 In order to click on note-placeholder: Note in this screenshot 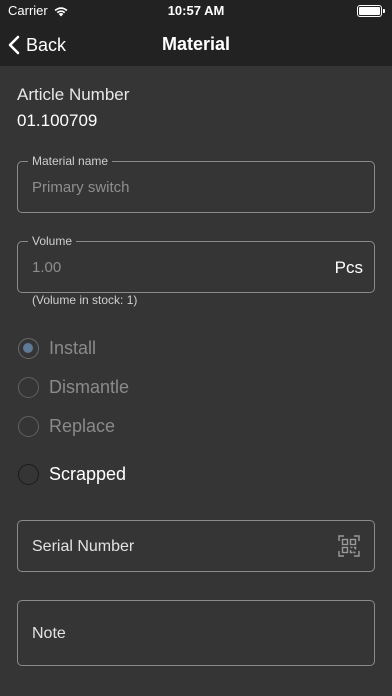, I will do `click(49, 633)`.